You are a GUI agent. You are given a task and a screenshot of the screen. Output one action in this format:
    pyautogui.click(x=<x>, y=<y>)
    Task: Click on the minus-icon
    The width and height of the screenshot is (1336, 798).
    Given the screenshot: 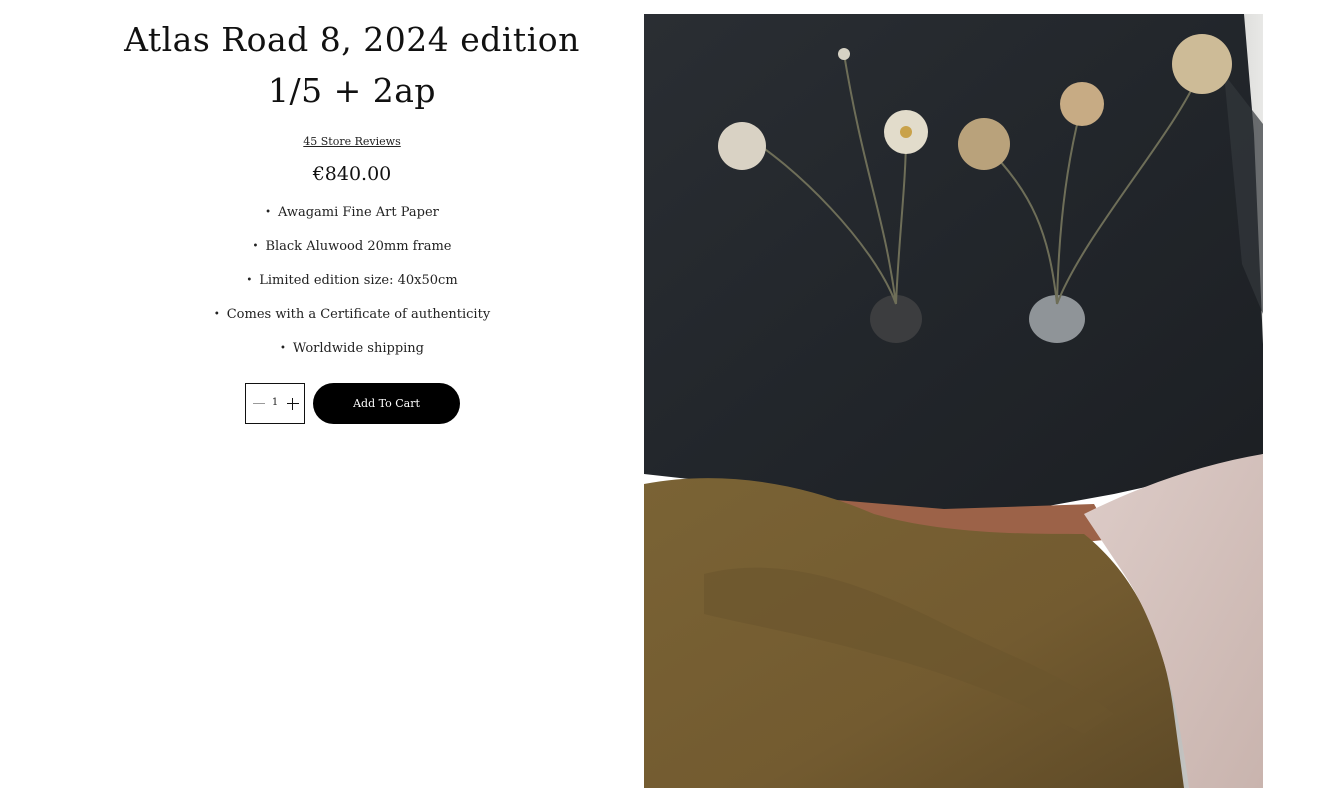 What is the action you would take?
    pyautogui.click(x=259, y=404)
    